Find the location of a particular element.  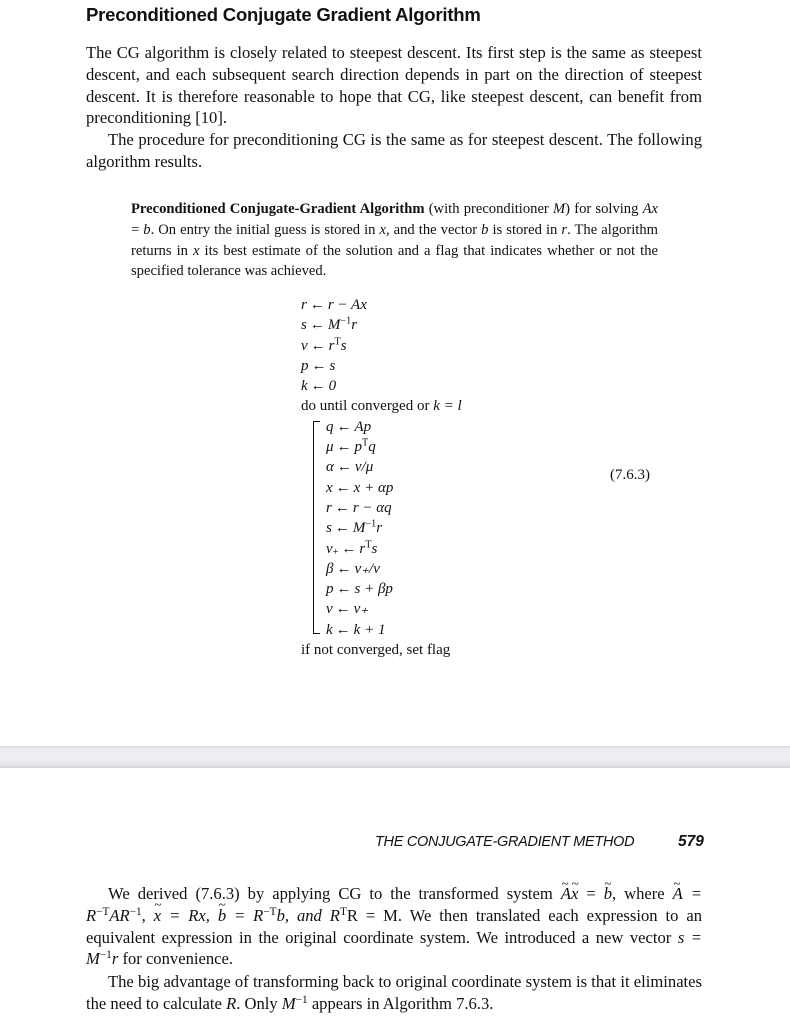

loop-step: ν ← ν₊ is located at coordinates (347, 609).